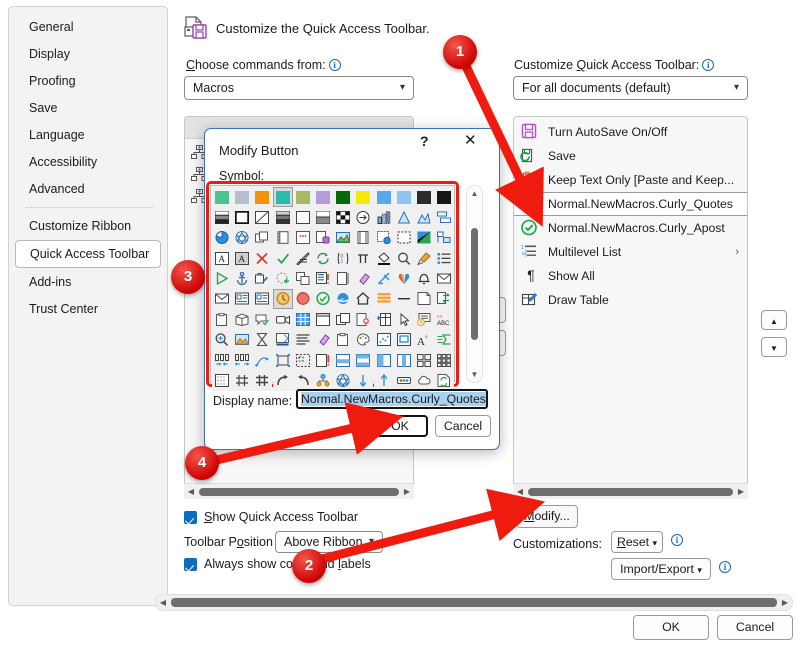 The image size is (800, 646). What do you see at coordinates (755, 627) in the screenshot?
I see `cancel-button: Cancel` at bounding box center [755, 627].